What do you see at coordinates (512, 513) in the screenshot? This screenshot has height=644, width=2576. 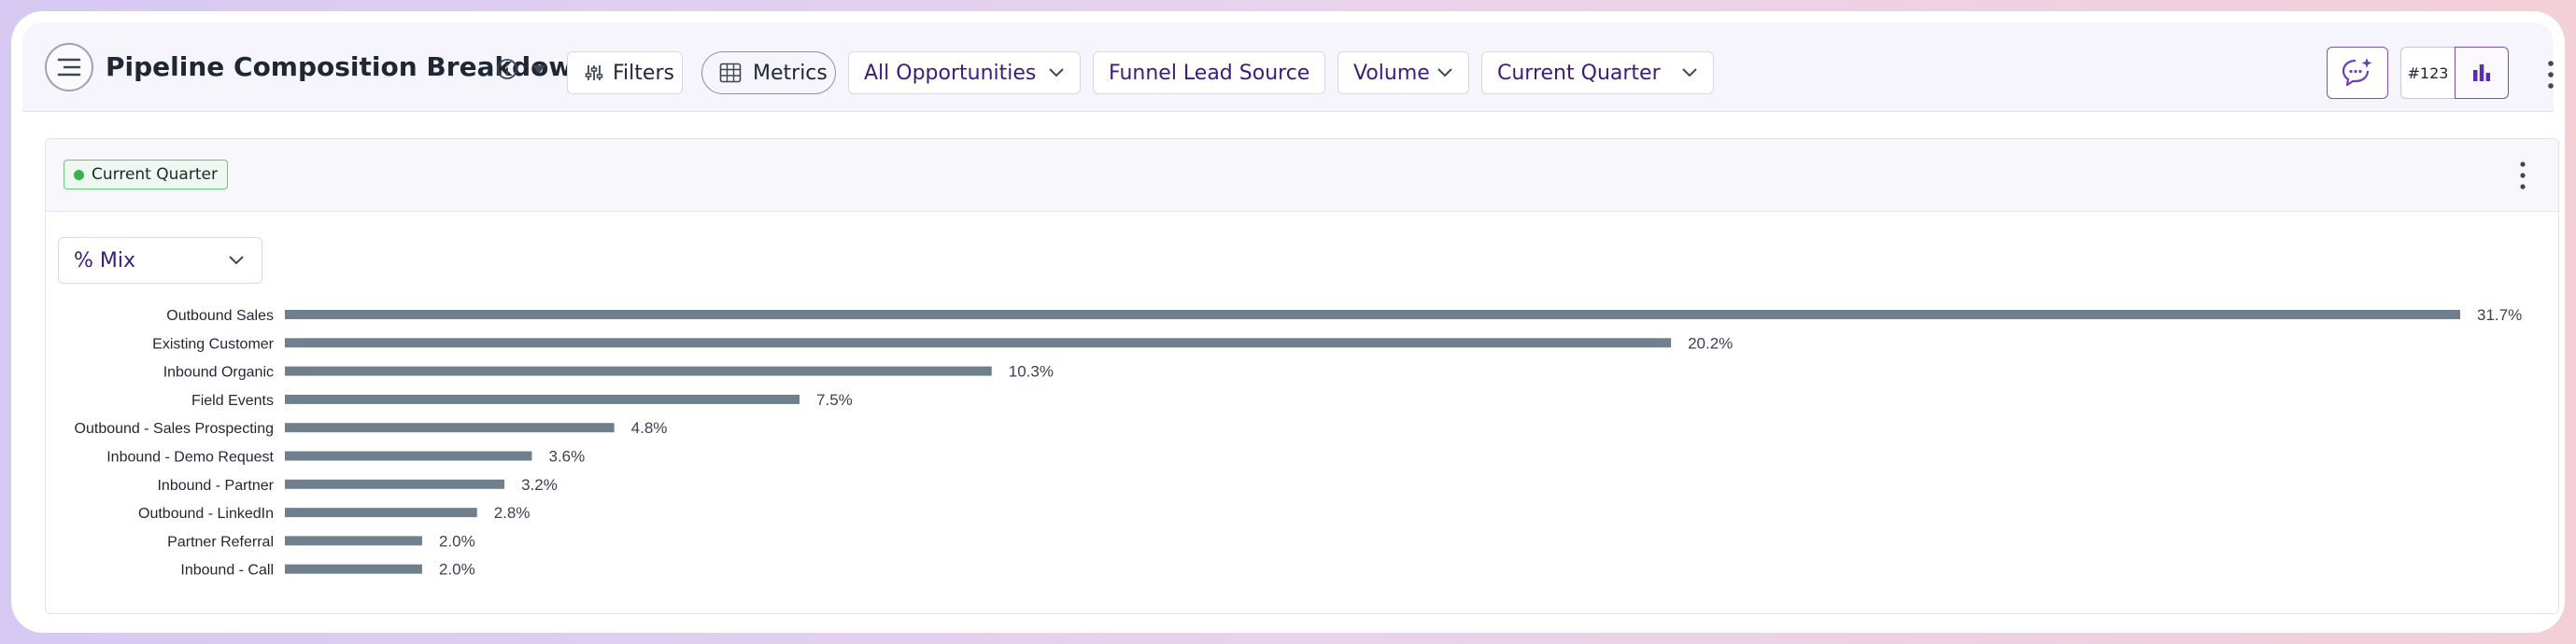 I see `data-label: 2.8%` at bounding box center [512, 513].